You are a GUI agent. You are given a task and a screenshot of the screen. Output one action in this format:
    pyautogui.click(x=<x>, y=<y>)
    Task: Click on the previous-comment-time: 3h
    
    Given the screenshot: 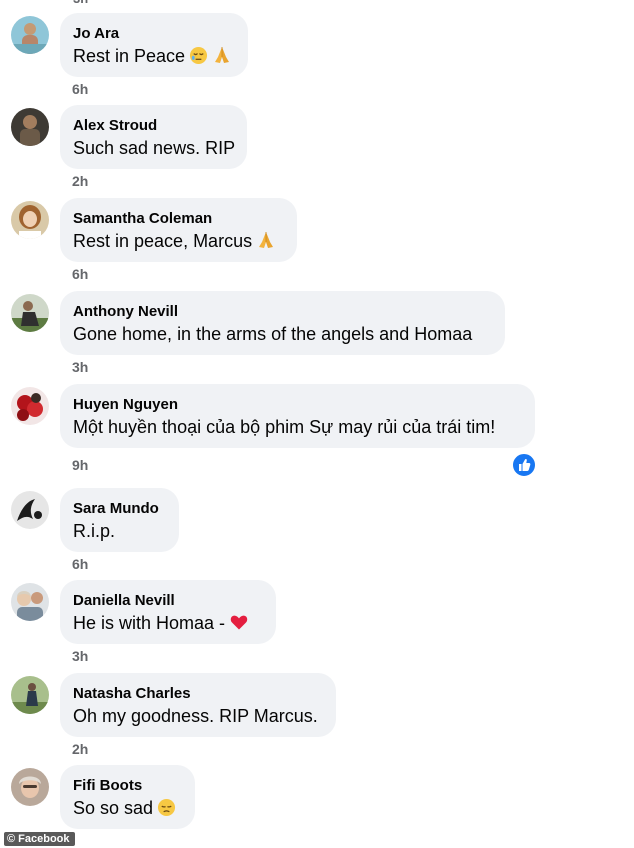 What is the action you would take?
    pyautogui.click(x=80, y=3)
    